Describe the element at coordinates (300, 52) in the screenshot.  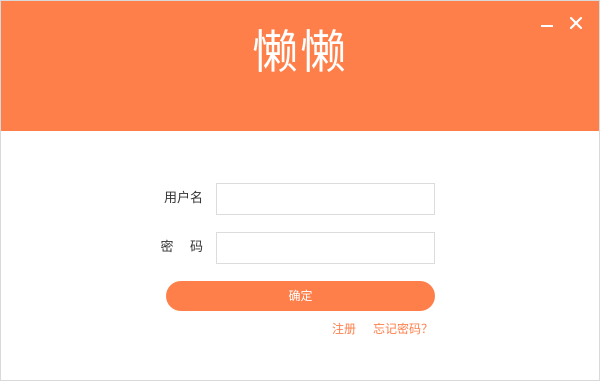
I see `app-logo: 懒懒` at that location.